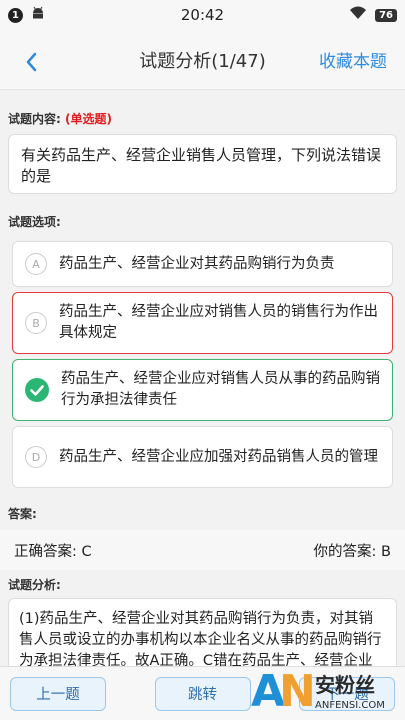  Describe the element at coordinates (202, 60) in the screenshot. I see `header-bar: 试题分析(1/47) 收藏本题` at that location.